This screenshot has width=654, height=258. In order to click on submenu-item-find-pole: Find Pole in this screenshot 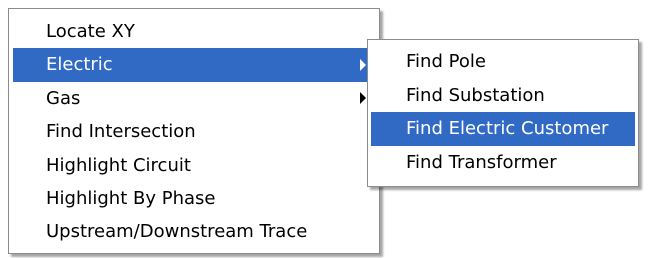, I will do `click(503, 62)`.